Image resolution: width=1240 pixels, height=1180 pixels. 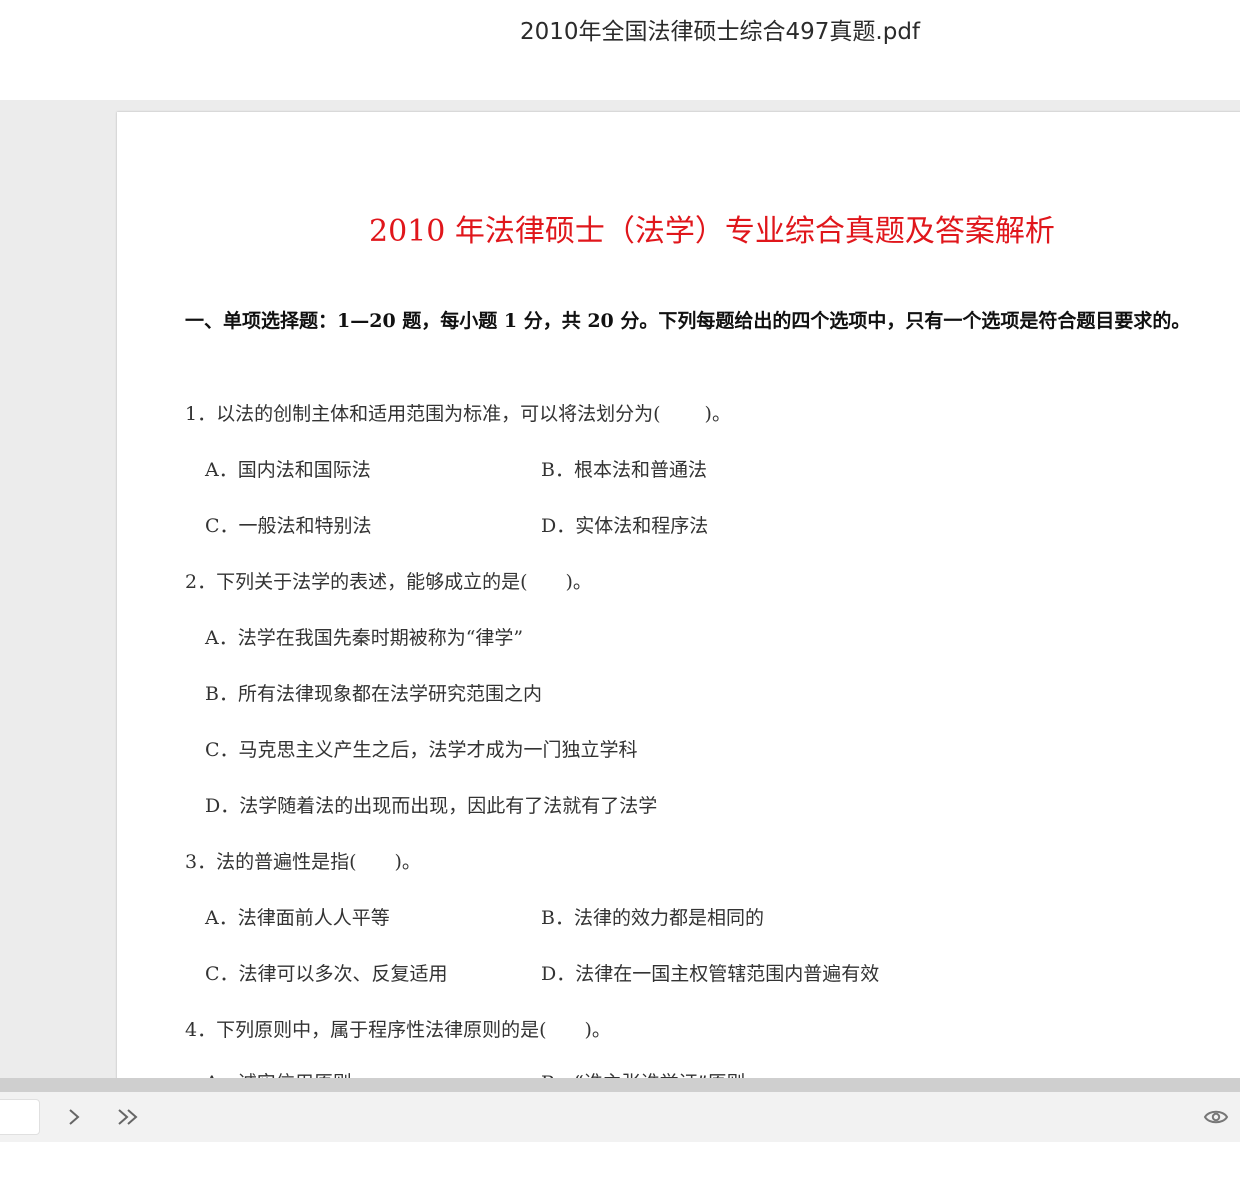 I want to click on option-2d: D．法学随着法的出现而出现，因此有了法就有了法学, so click(x=431, y=806).